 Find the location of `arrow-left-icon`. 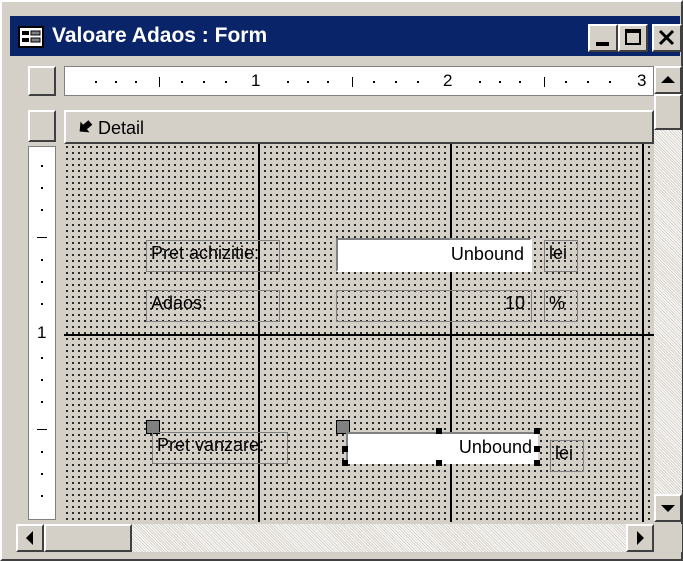

arrow-left-icon is located at coordinates (29, 538).